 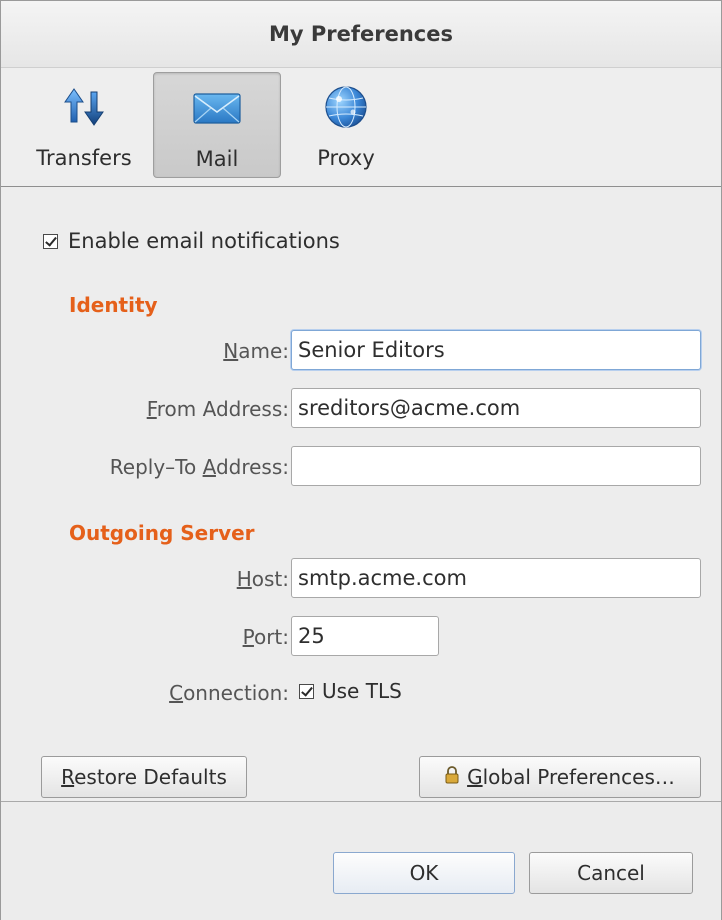 I want to click on restore-defaults-button: Restore Defaults, so click(x=144, y=777).